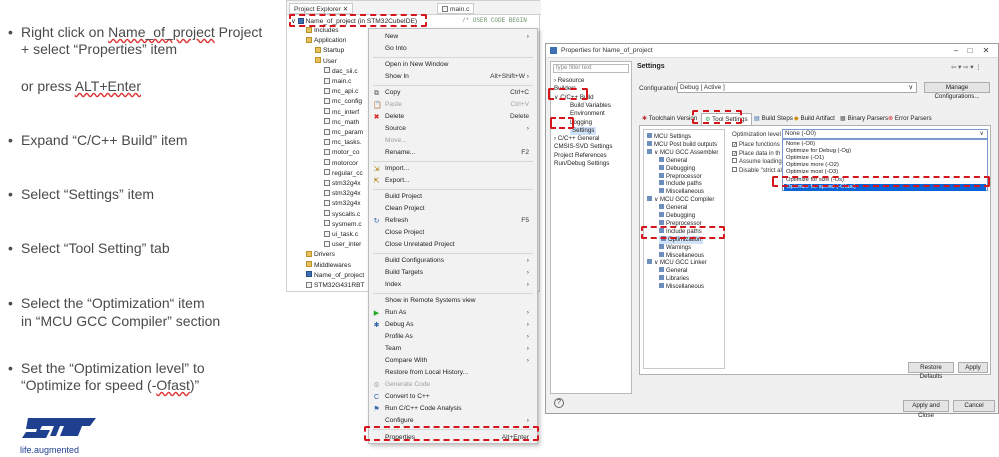  Describe the element at coordinates (453, 77) in the screenshot. I see `menu-item-show-in: Show In Alt+Shift+W ›` at that location.